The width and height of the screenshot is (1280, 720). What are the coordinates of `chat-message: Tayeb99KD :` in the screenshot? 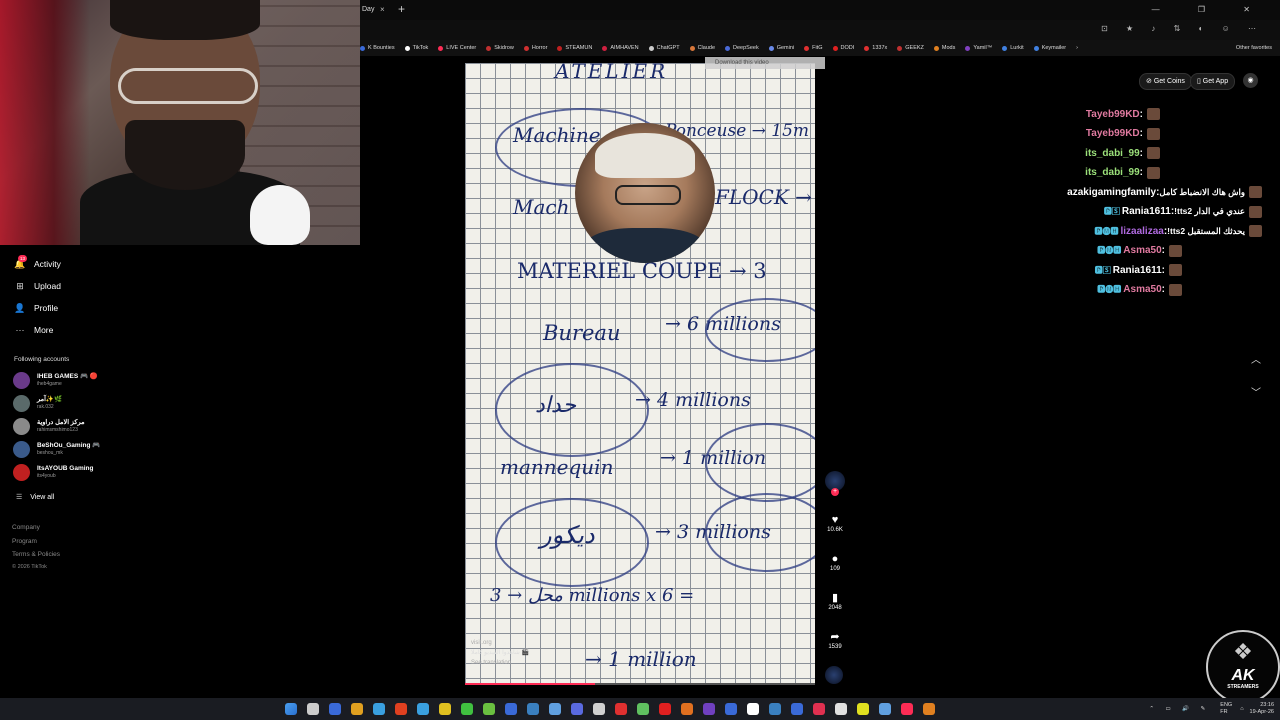 It's located at (1123, 114).